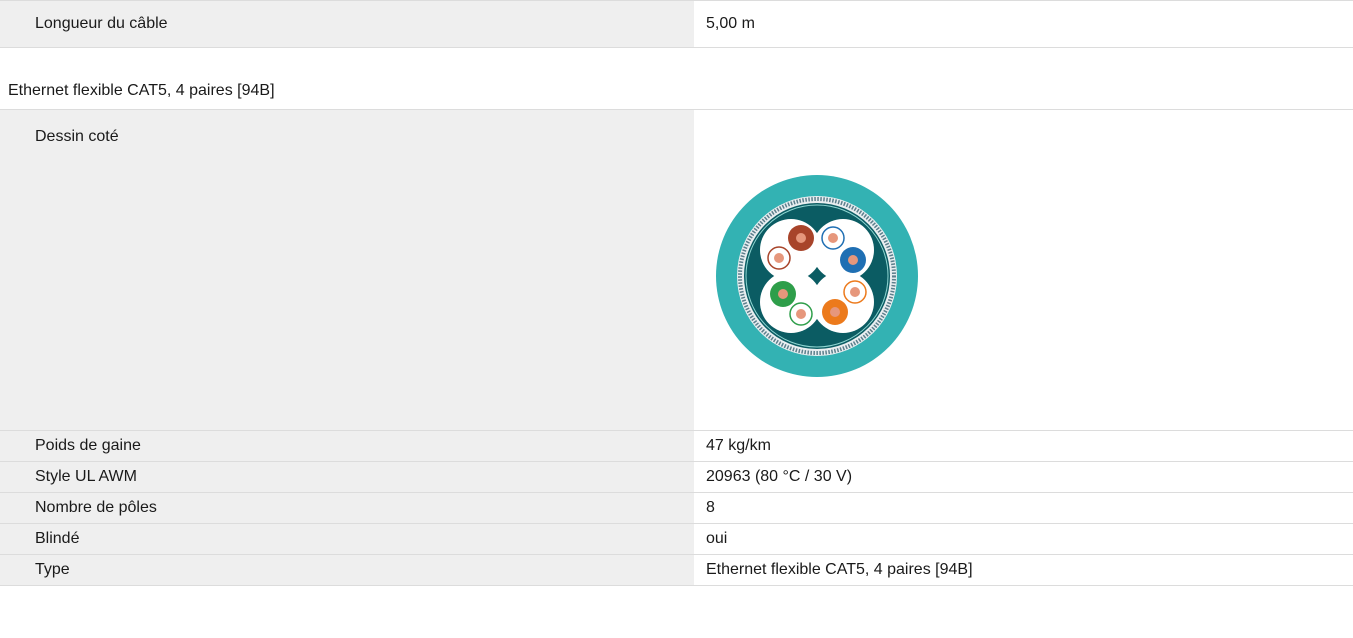 This screenshot has width=1353, height=638. I want to click on spec-row: Blindé oui, so click(676, 539).